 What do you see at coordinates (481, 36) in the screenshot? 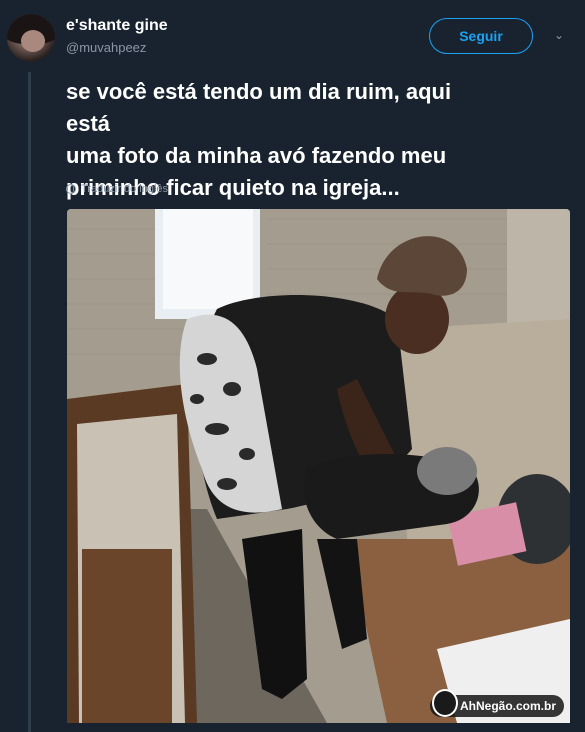
I see `follow-button: Seguir` at bounding box center [481, 36].